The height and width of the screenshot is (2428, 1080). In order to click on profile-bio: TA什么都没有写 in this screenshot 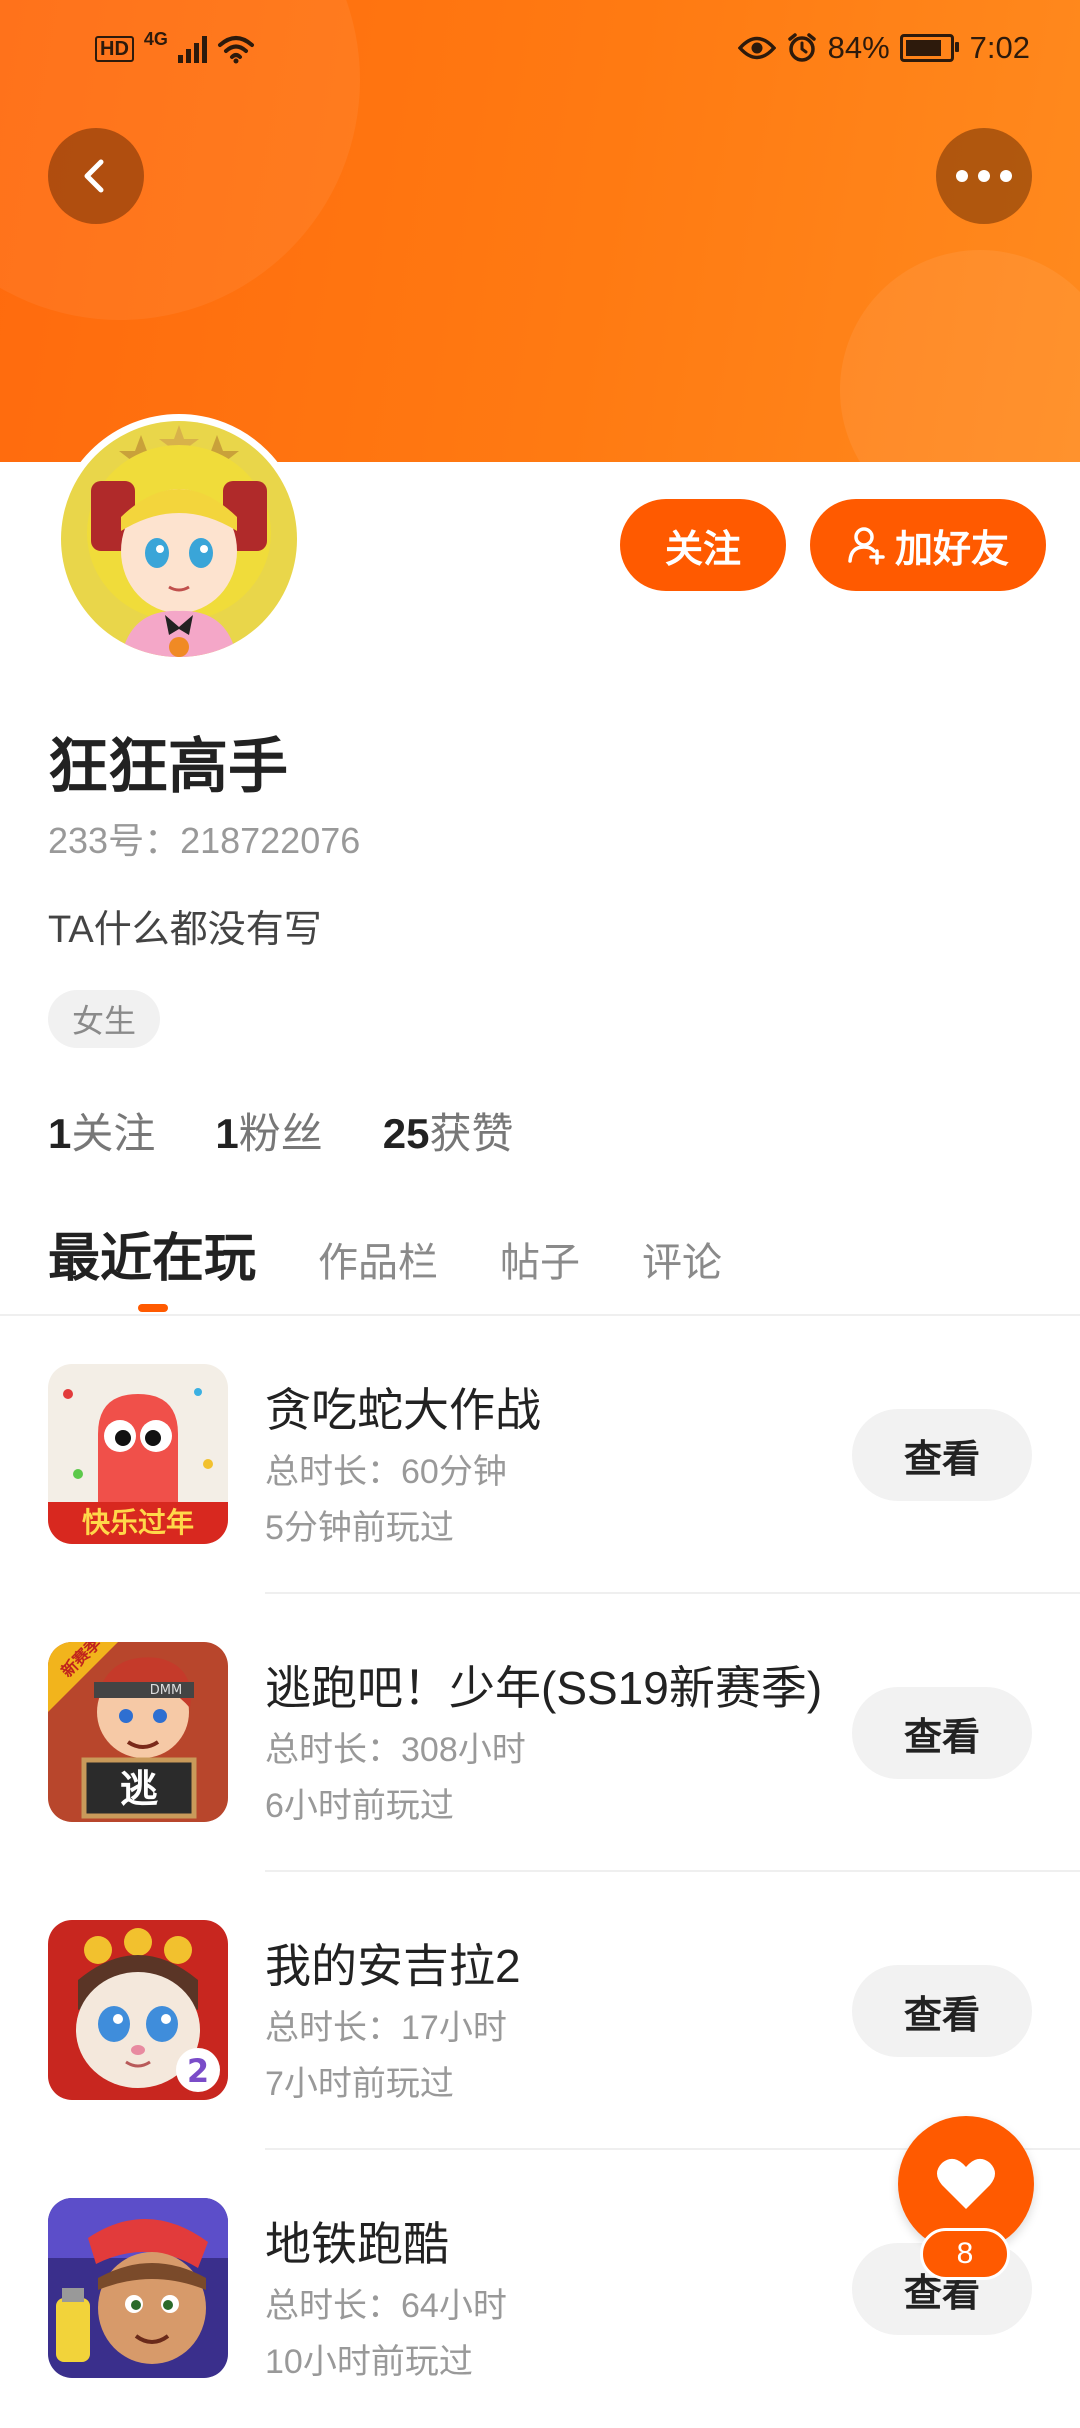, I will do `click(185, 930)`.